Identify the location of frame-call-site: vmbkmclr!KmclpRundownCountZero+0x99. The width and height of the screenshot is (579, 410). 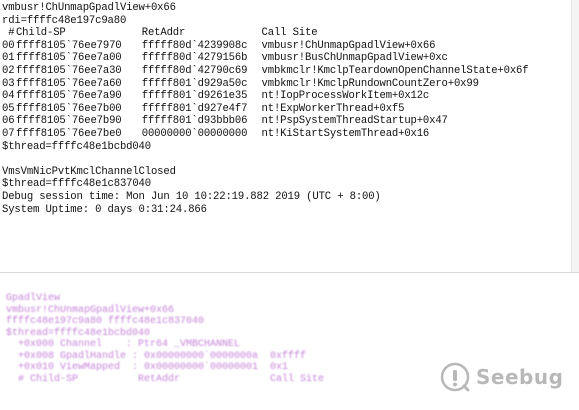
(370, 83).